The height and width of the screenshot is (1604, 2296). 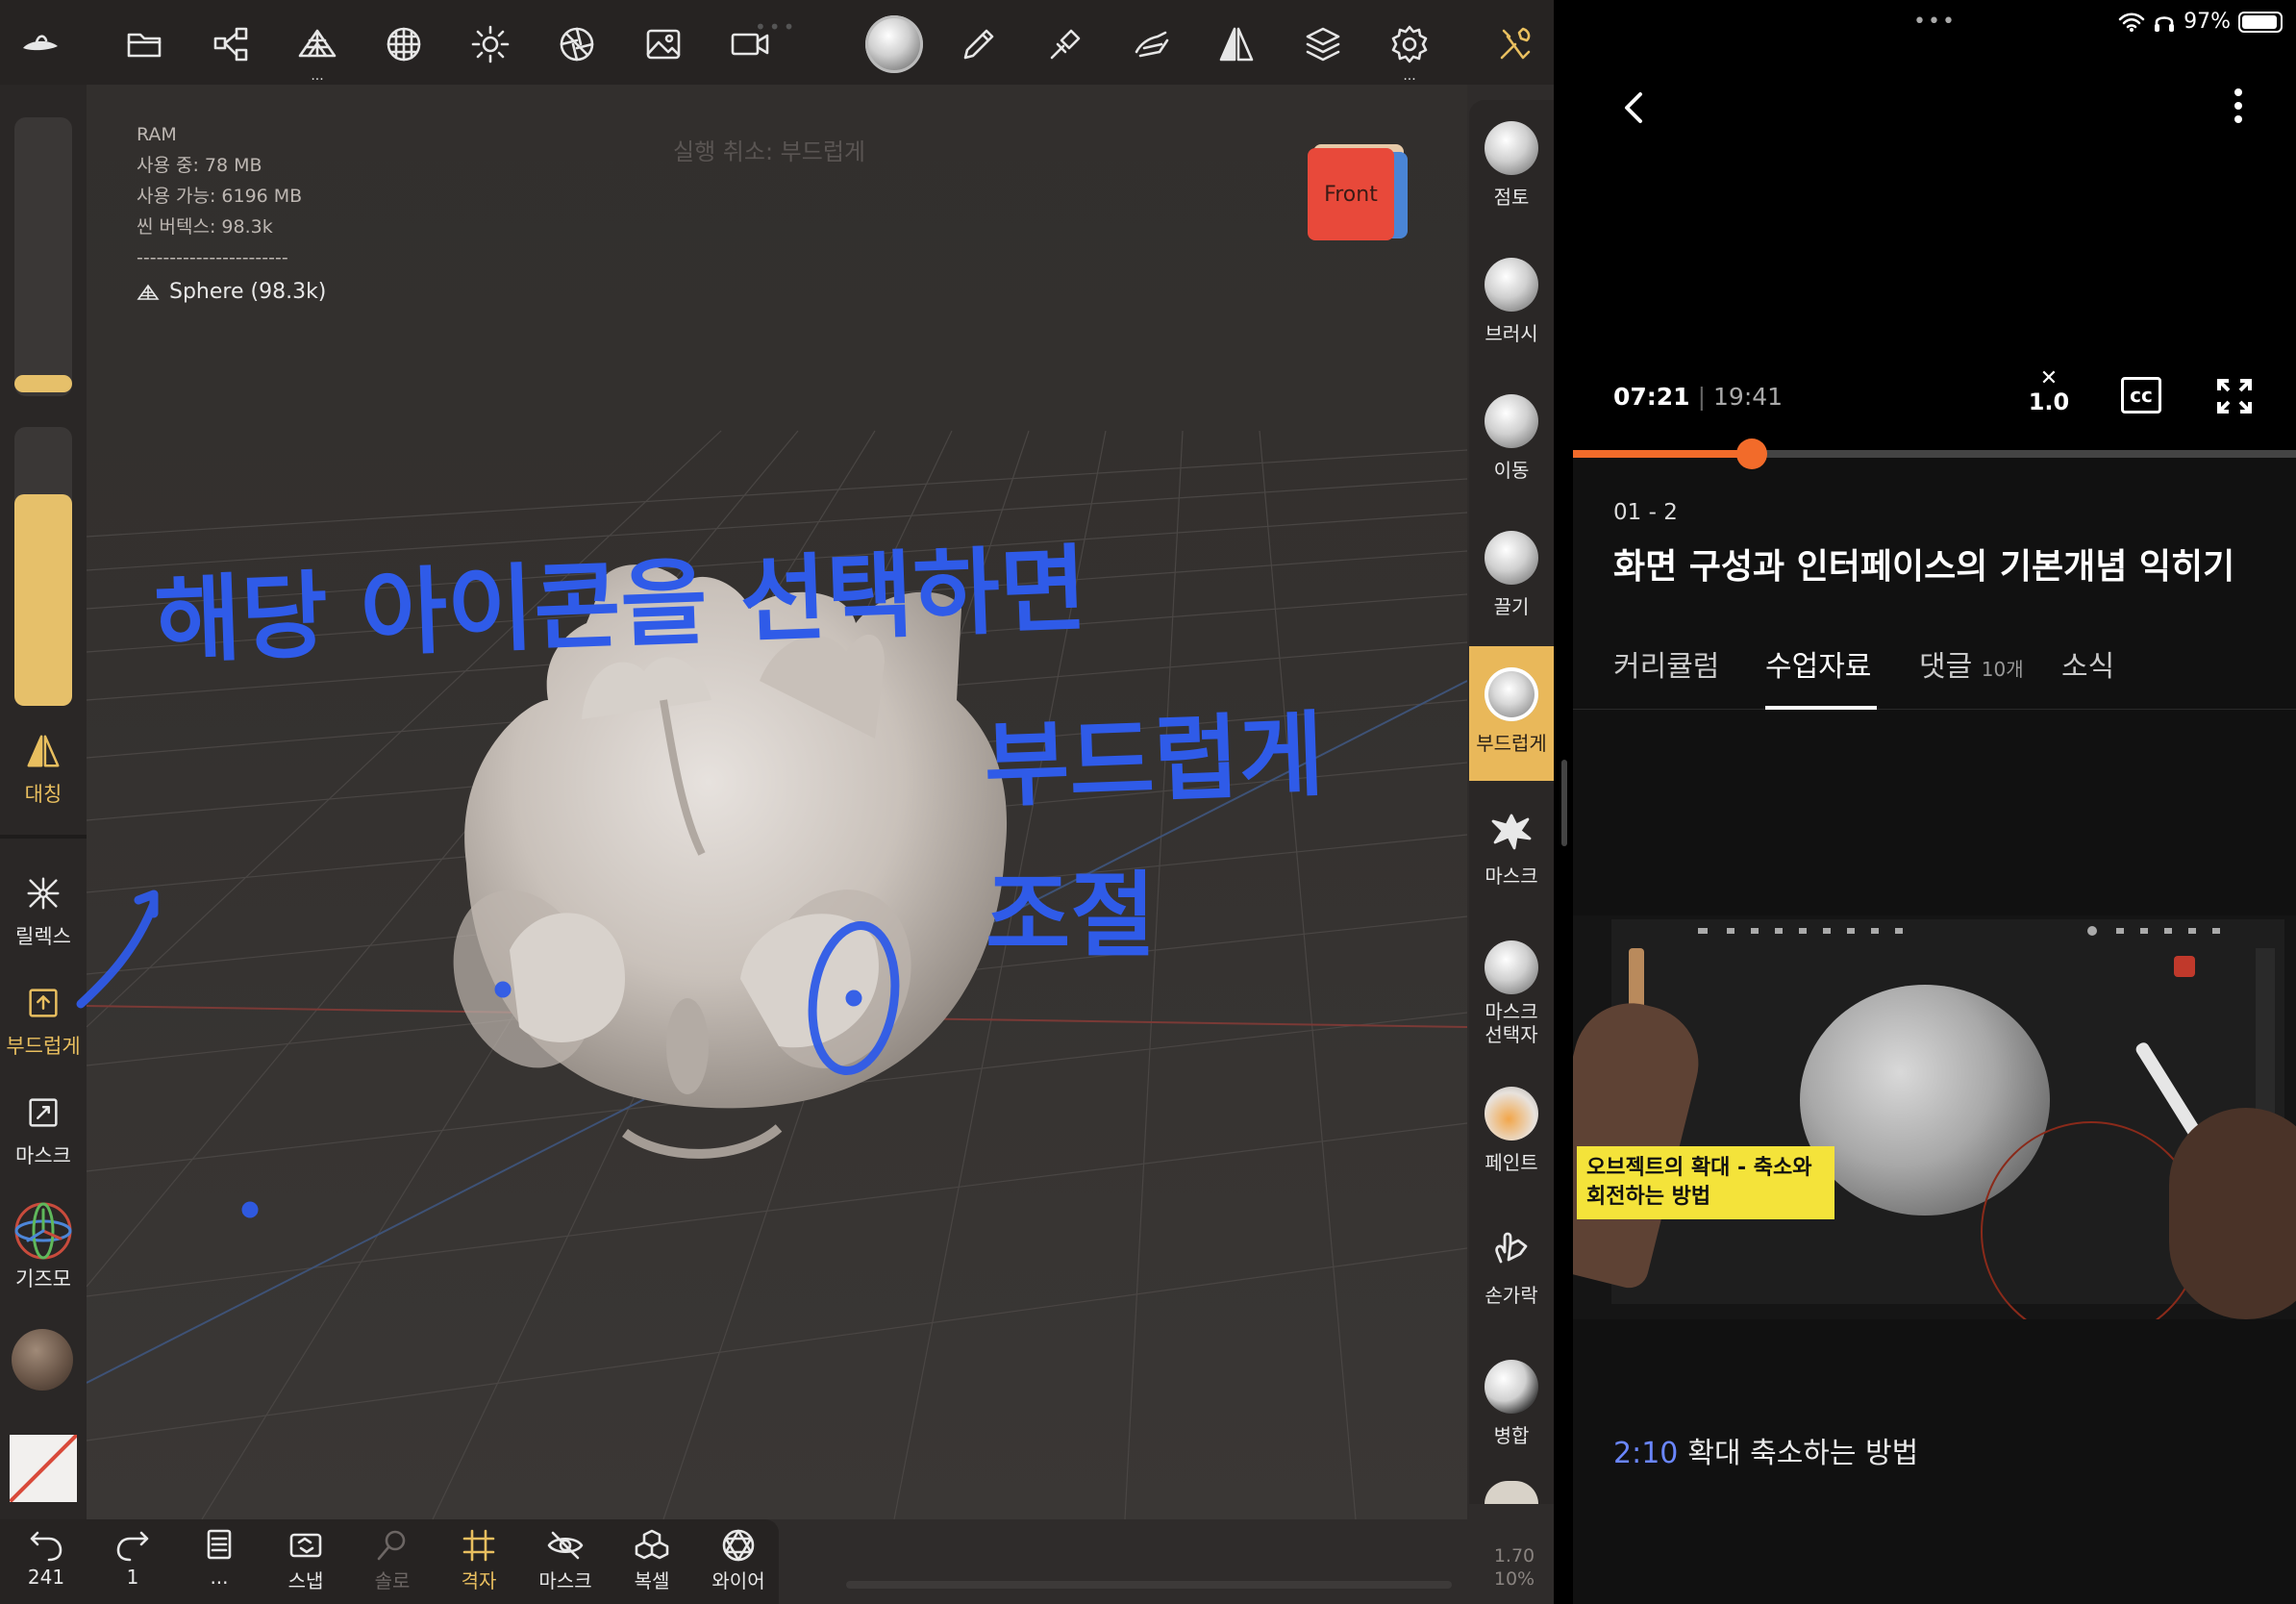 I want to click on tool-smooth: 부드럽게, so click(x=1511, y=713).